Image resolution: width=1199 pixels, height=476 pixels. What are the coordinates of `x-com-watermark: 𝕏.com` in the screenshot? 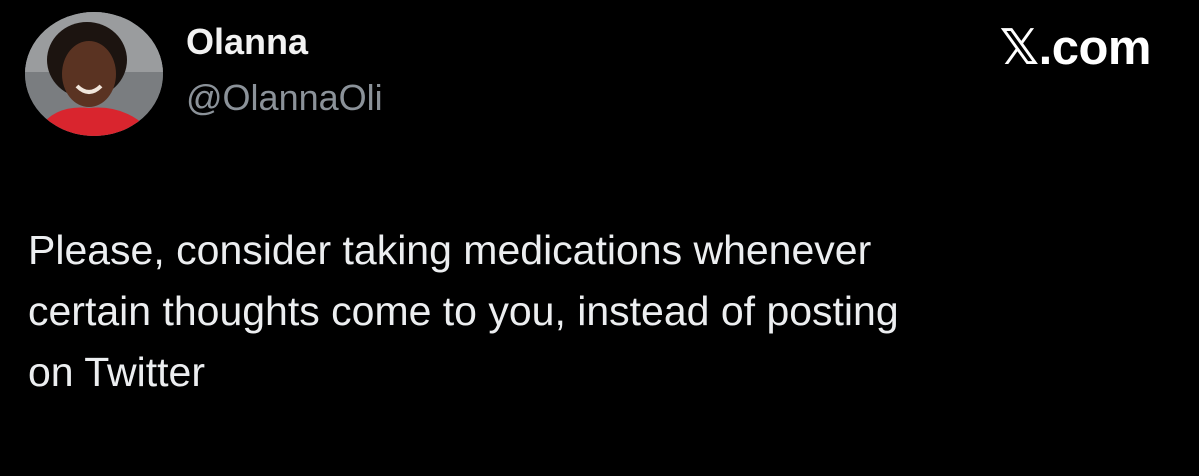 It's located at (1075, 48).